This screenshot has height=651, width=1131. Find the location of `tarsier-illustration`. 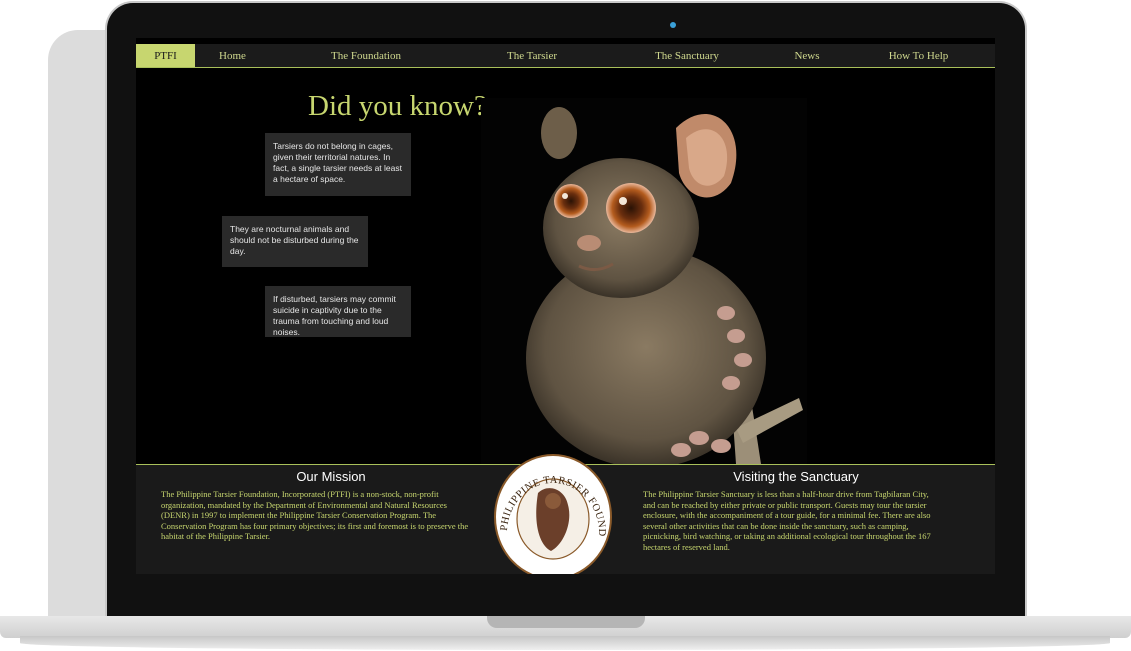

tarsier-illustration is located at coordinates (664, 287).